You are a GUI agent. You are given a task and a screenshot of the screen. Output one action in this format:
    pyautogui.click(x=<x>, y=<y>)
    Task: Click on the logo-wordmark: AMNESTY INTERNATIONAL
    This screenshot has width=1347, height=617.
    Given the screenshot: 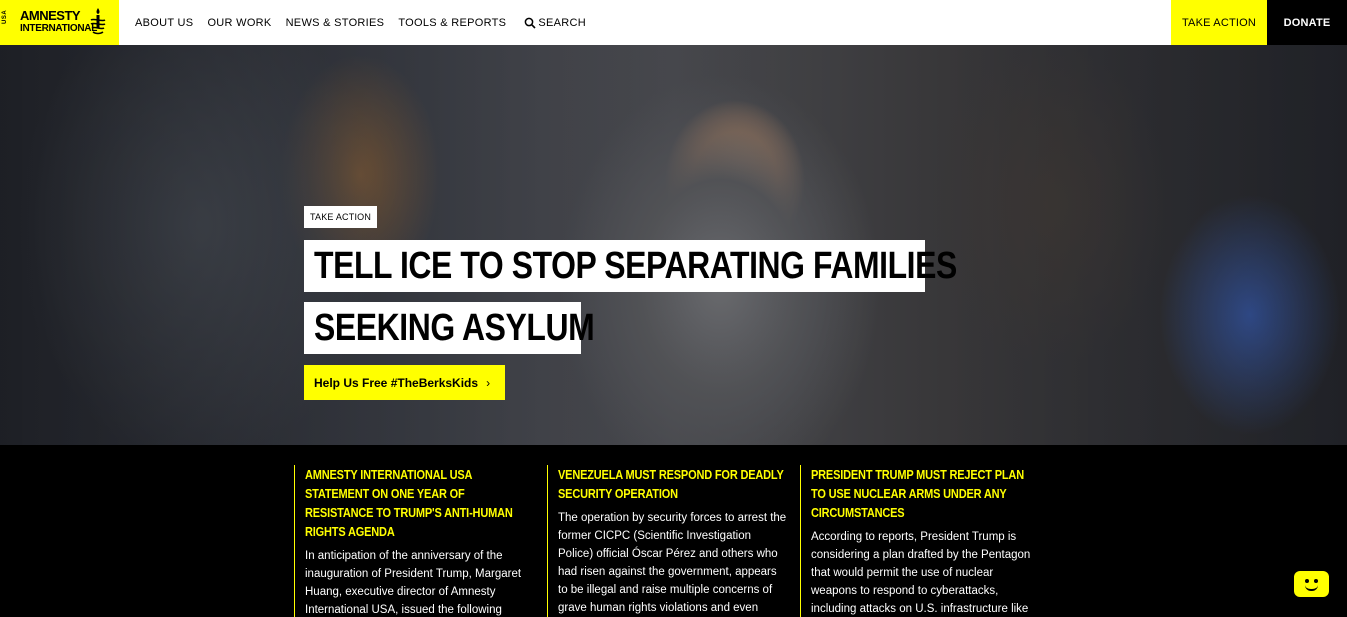 What is the action you would take?
    pyautogui.click(x=58, y=22)
    